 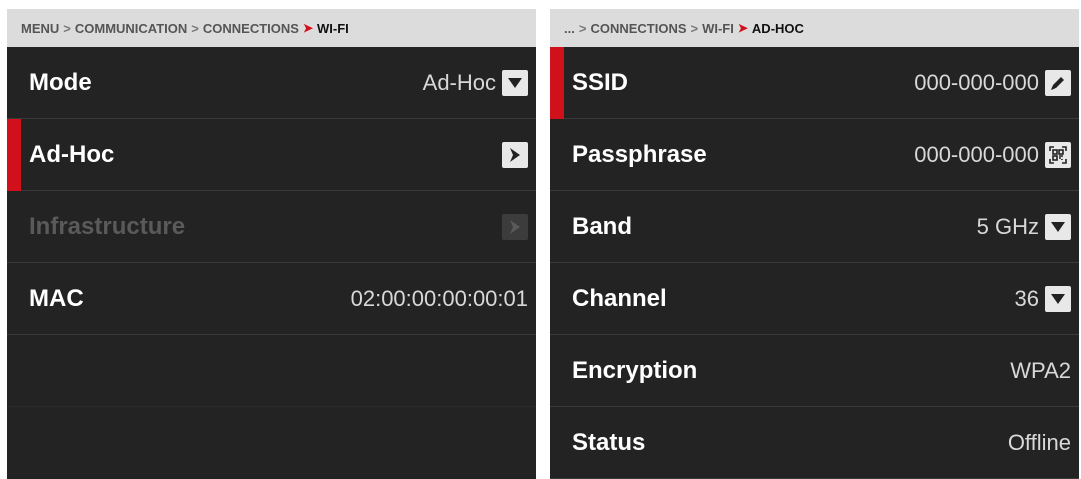 I want to click on status-label: Status, so click(x=609, y=442).